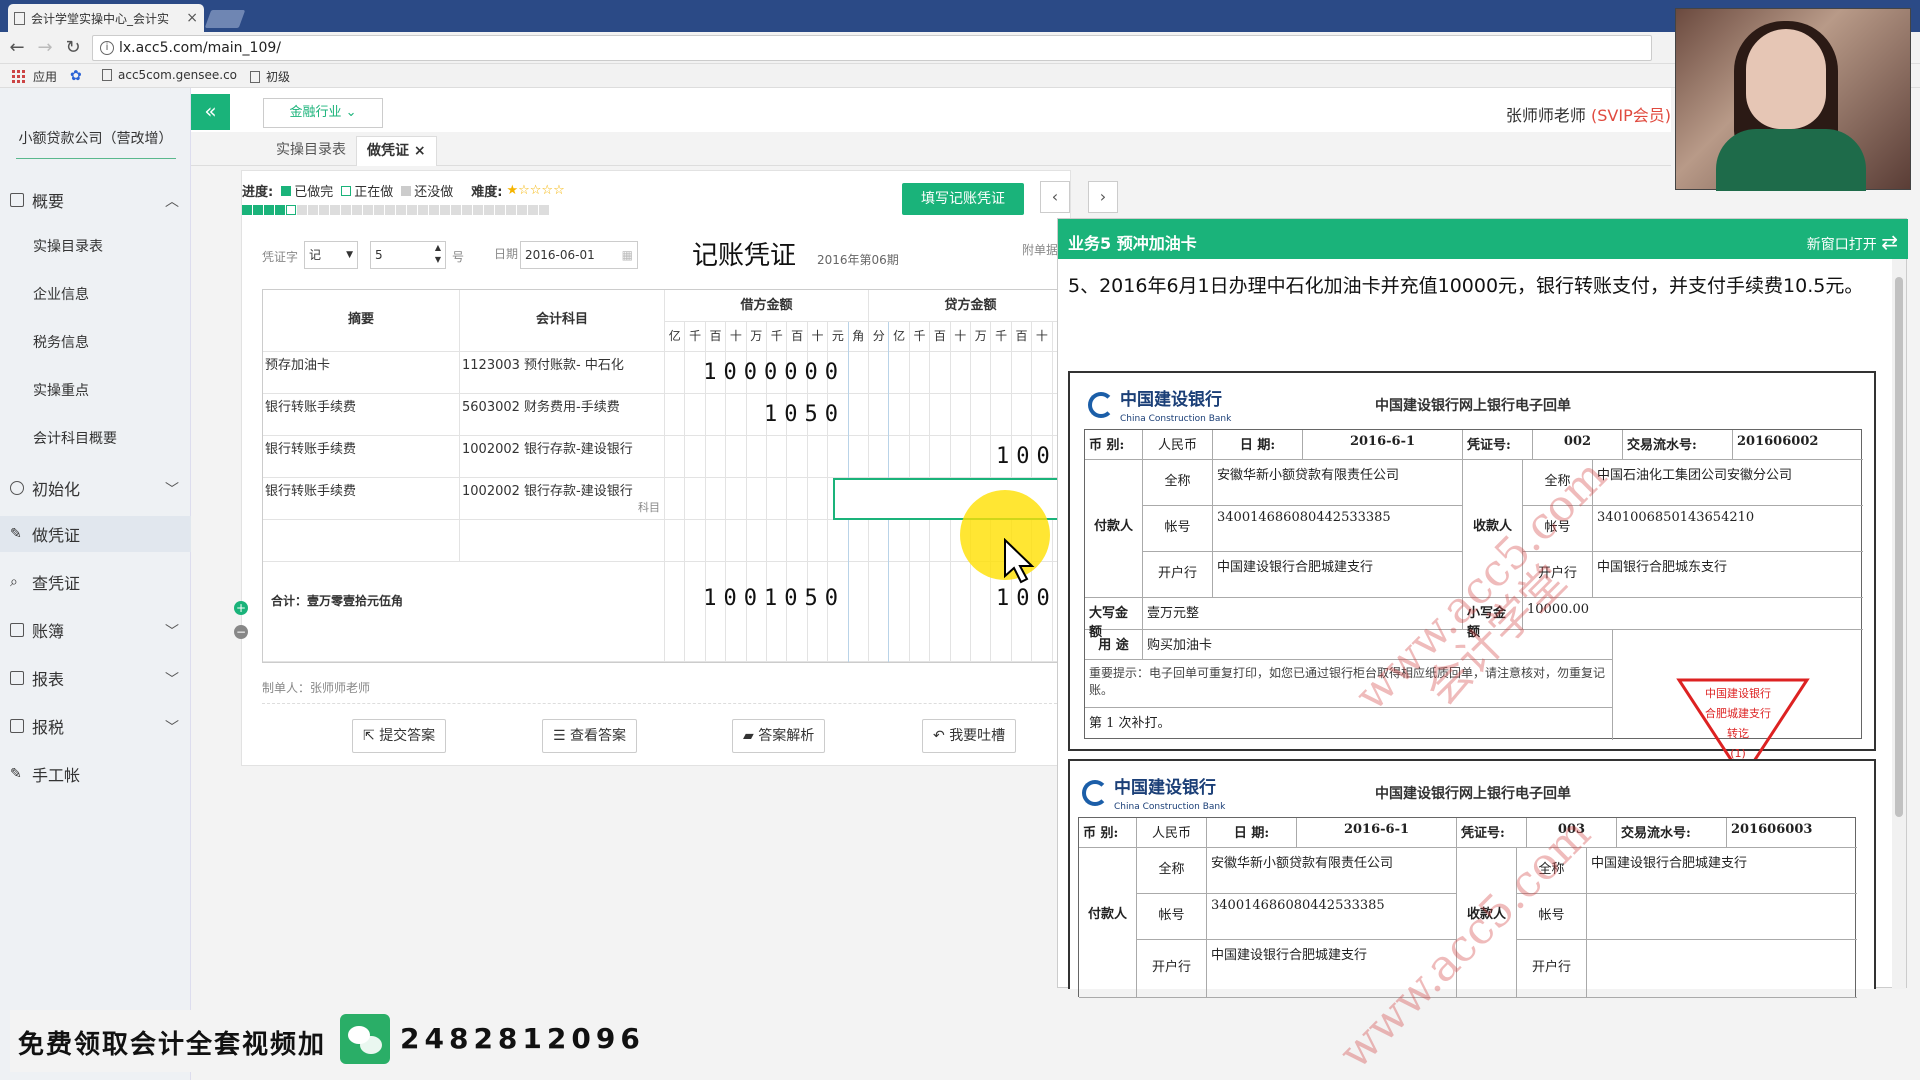 The width and height of the screenshot is (1920, 1080). Describe the element at coordinates (667, 541) in the screenshot. I see `table-row` at that location.